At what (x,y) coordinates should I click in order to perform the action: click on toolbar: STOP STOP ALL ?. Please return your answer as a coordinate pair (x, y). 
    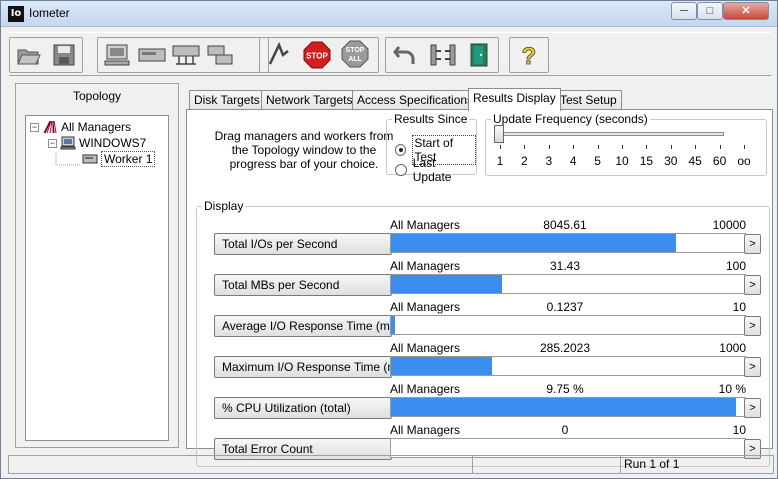
    Looking at the image, I should click on (390, 54).